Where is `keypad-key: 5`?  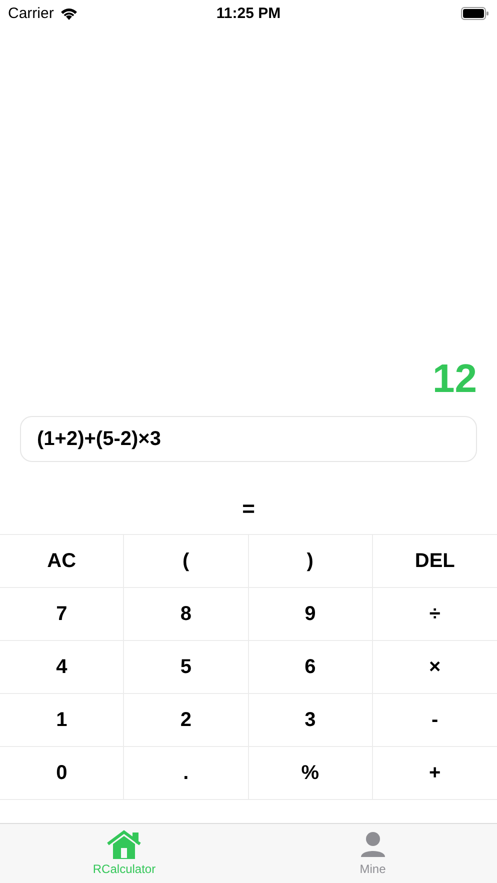
keypad-key: 5 is located at coordinates (186, 667).